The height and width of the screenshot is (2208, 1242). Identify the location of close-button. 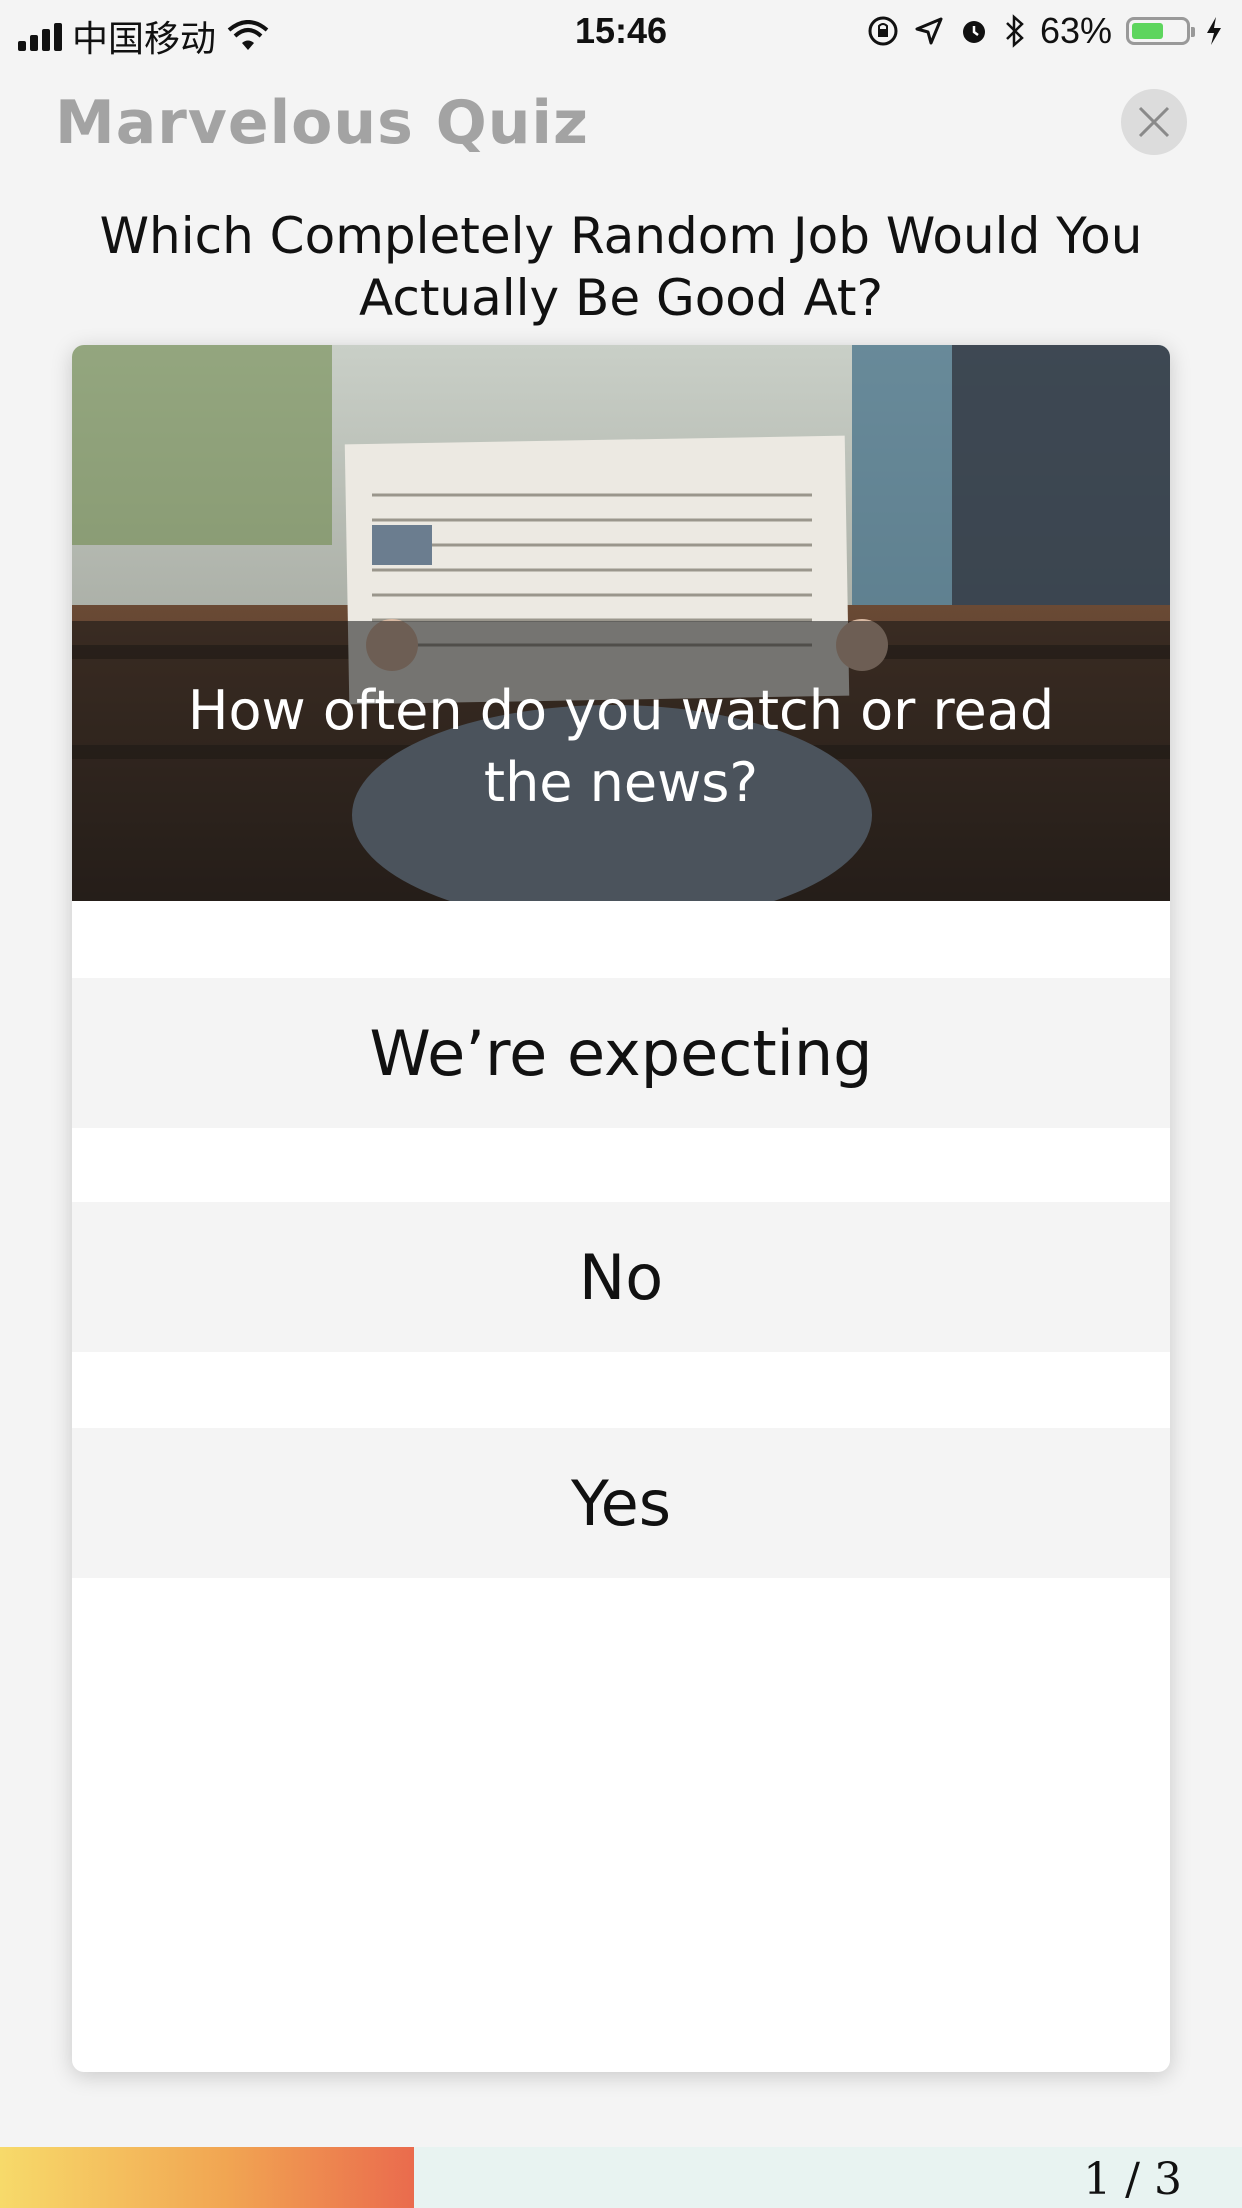
(1154, 122).